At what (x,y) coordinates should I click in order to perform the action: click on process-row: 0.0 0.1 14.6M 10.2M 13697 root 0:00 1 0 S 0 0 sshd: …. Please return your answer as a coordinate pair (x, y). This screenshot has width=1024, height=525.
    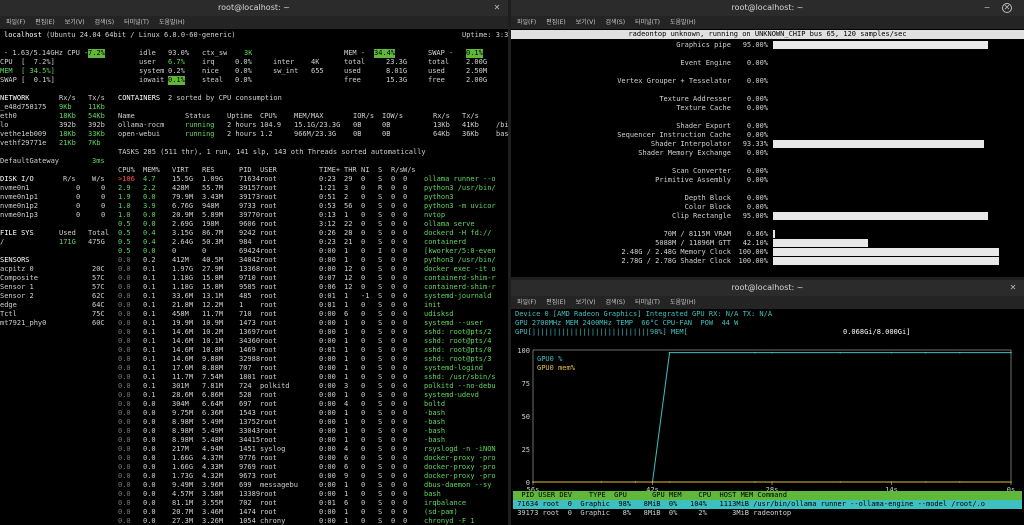
    Looking at the image, I should click on (254, 332).